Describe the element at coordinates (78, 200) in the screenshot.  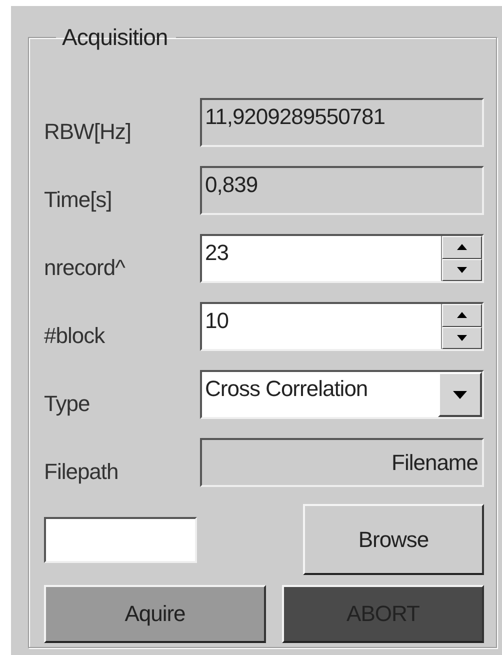
I see `field-label: Time[s]` at that location.